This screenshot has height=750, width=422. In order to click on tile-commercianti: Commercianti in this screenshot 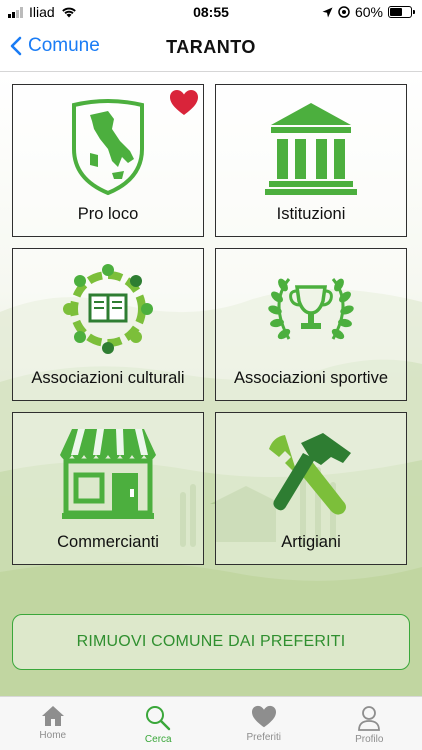, I will do `click(108, 488)`.